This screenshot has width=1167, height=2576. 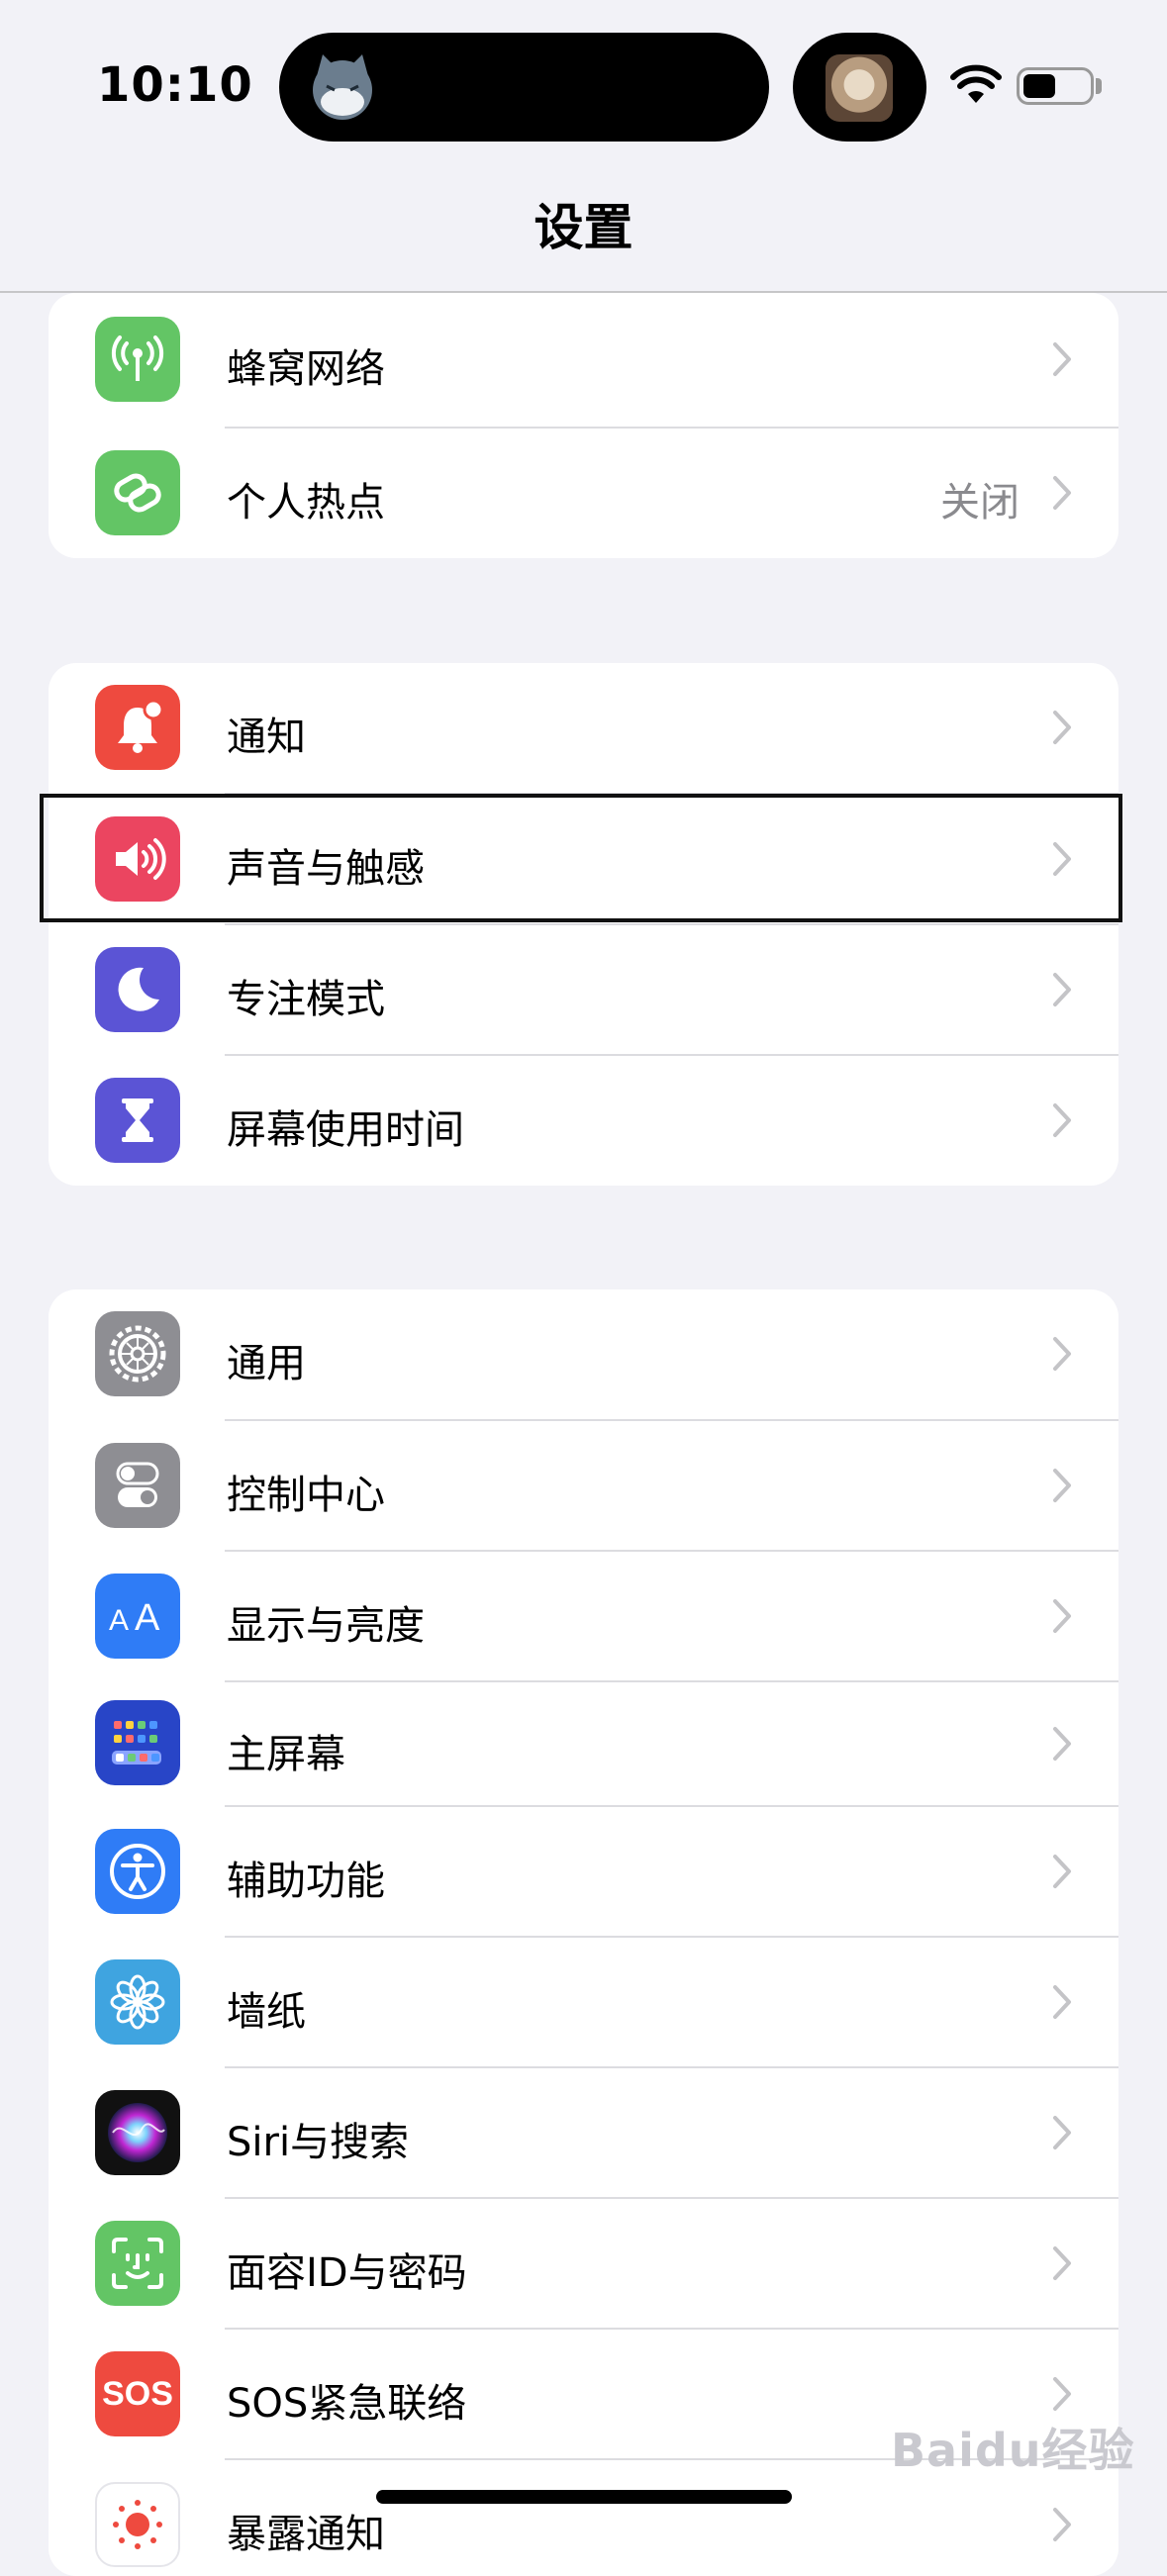 I want to click on home-indicator, so click(x=584, y=2497).